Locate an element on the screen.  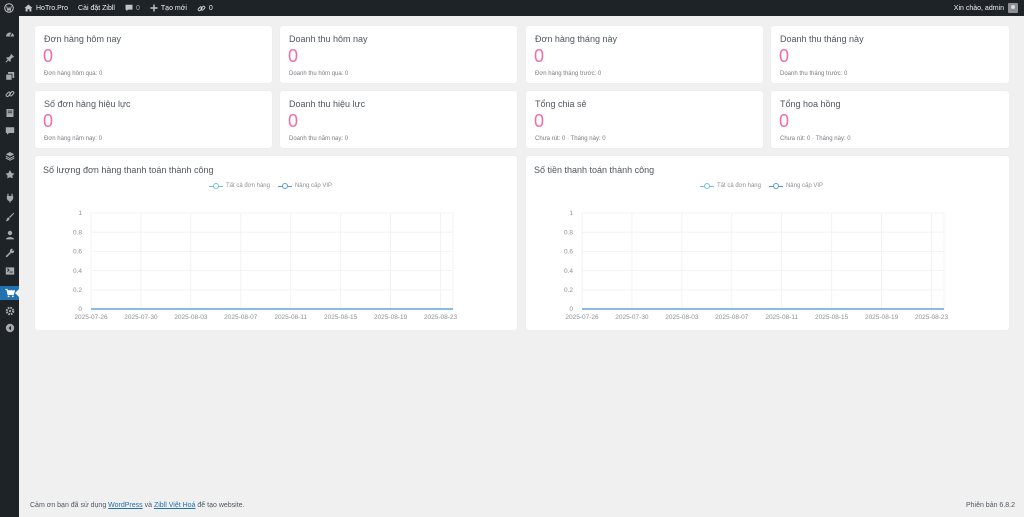
stat-title: Tổng hoa hồng is located at coordinates (810, 104).